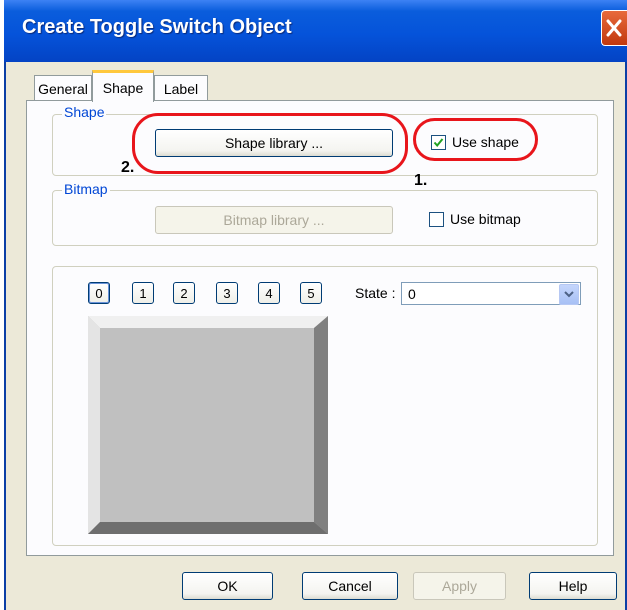 The width and height of the screenshot is (627, 610). Describe the element at coordinates (436, 219) in the screenshot. I see `use-bitmap-checkbox` at that location.